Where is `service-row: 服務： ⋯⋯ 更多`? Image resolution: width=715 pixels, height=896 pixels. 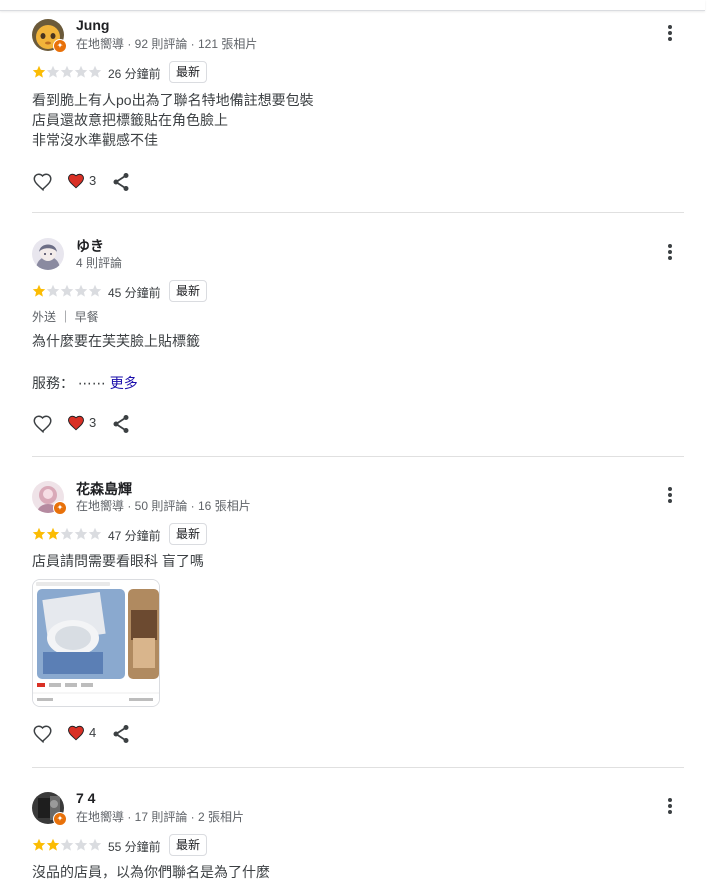
service-row: 服務： ⋯⋯ 更多 is located at coordinates (85, 383).